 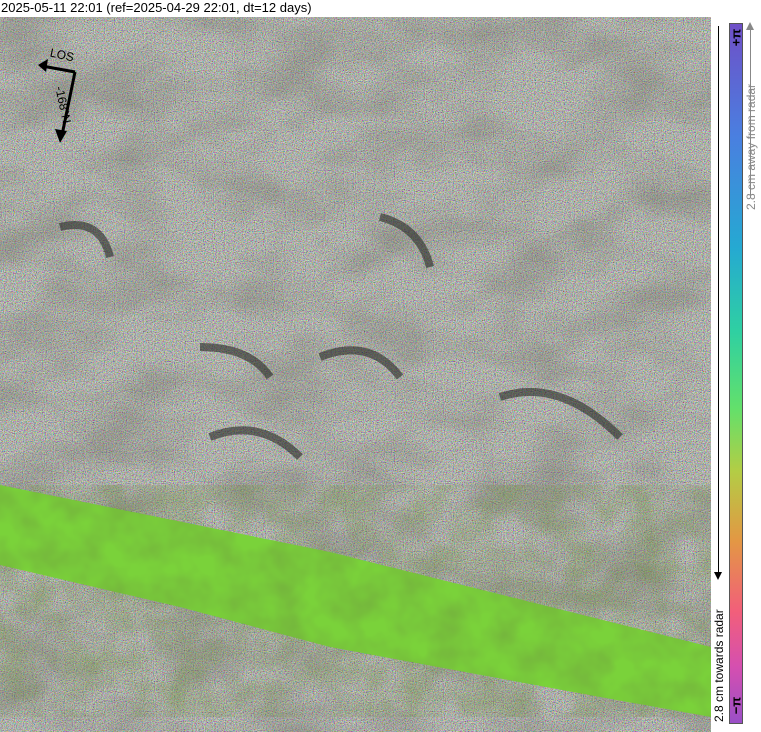 I want to click on colorbar-min-label: −π, so click(x=736, y=705).